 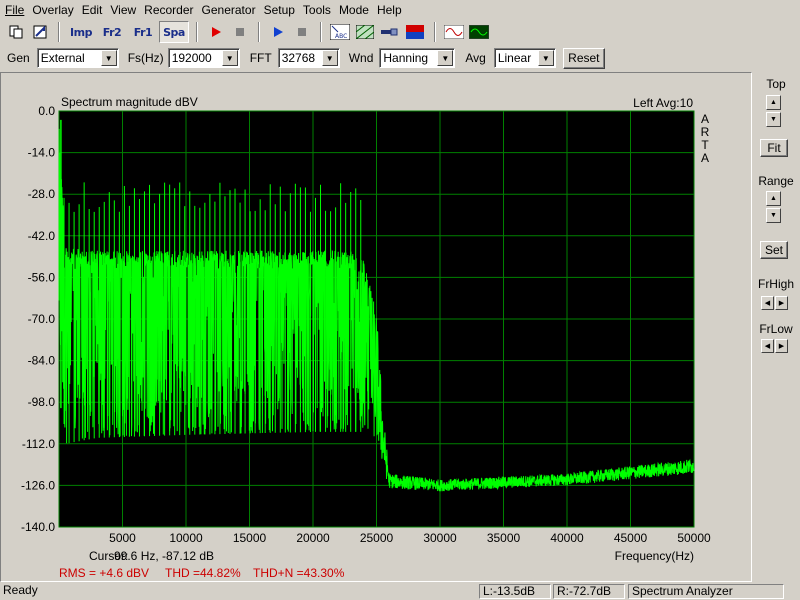 What do you see at coordinates (567, 538) in the screenshot?
I see `x-tick-label: 40000` at bounding box center [567, 538].